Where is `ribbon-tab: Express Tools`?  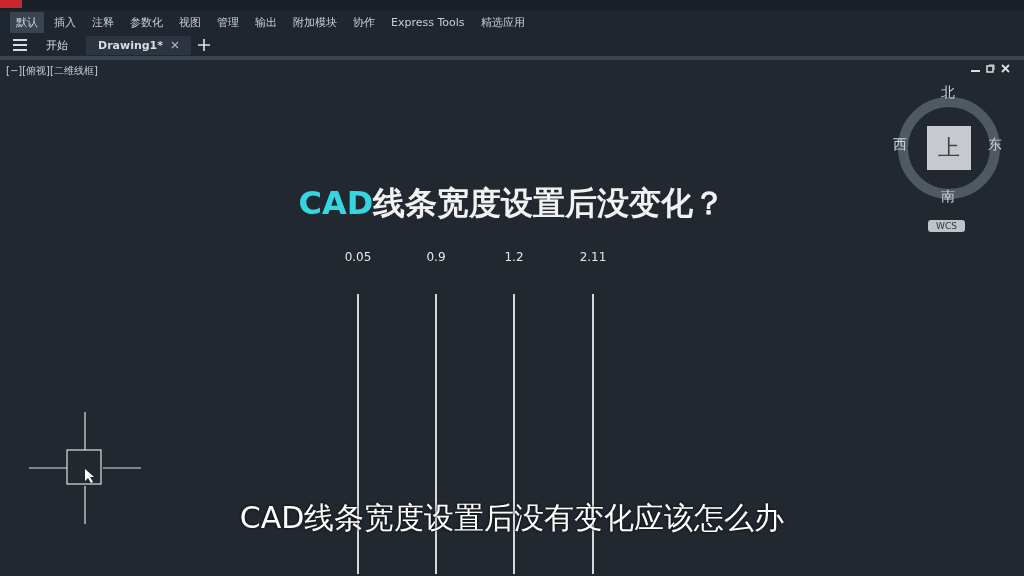
ribbon-tab: Express Tools is located at coordinates (428, 22).